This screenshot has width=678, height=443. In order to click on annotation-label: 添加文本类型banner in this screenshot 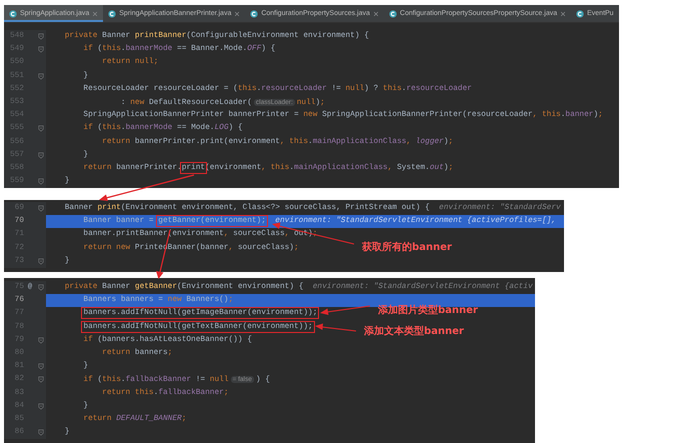, I will do `click(414, 331)`.